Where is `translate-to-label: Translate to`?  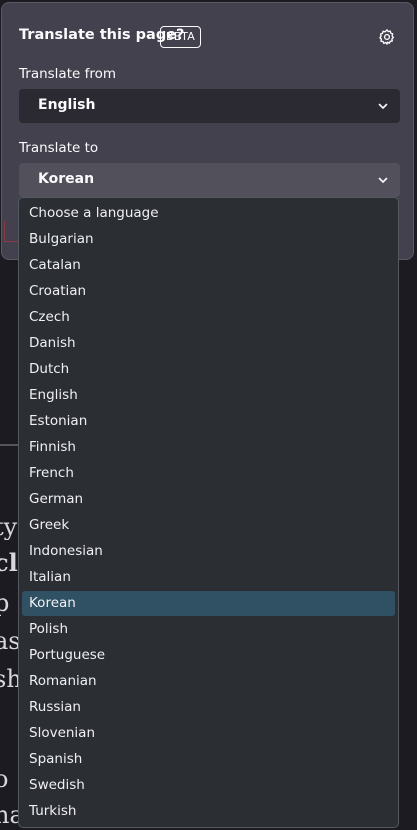 translate-to-label: Translate to is located at coordinates (59, 148).